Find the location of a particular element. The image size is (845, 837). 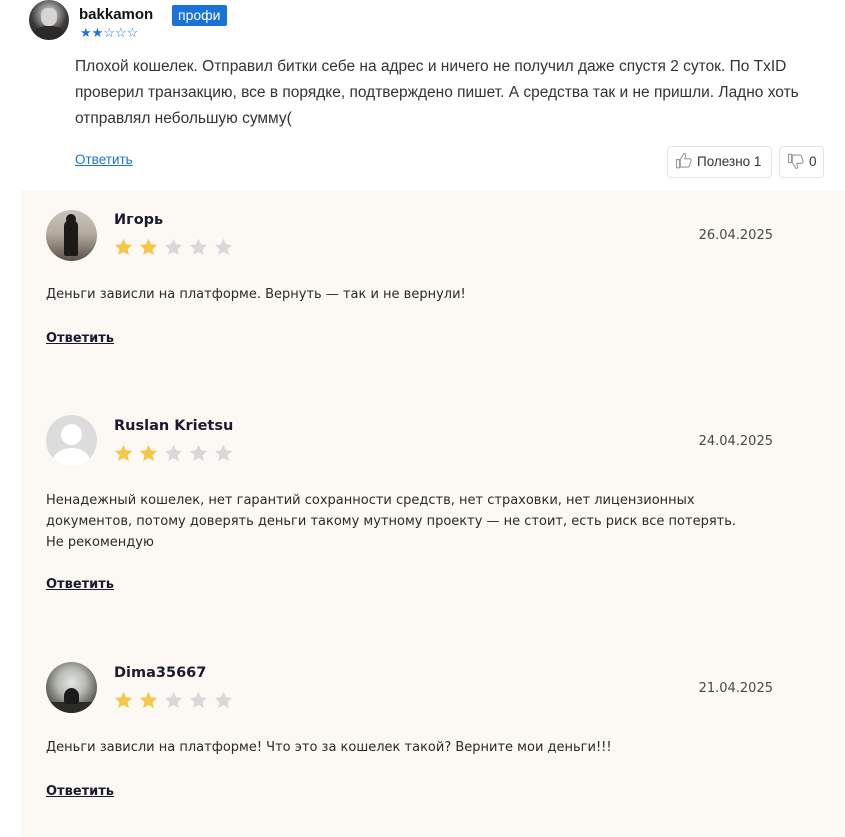

reviewer-name: Игорь is located at coordinates (139, 220).